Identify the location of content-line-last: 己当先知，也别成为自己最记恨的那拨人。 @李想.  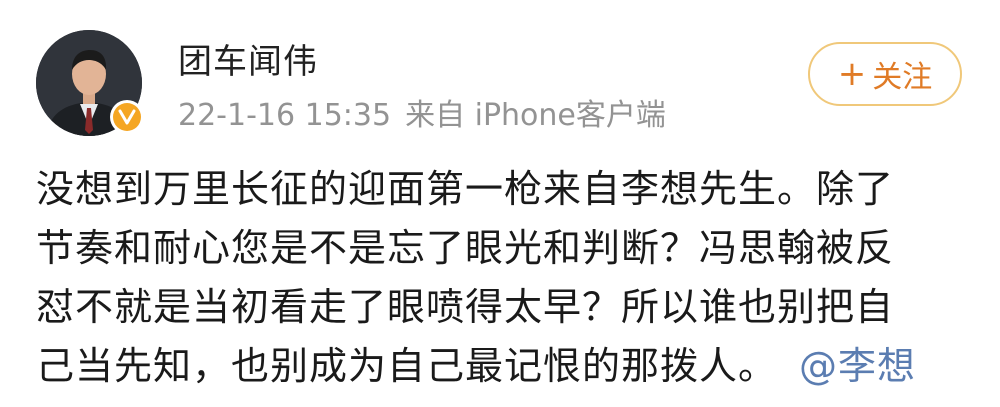
(496, 366).